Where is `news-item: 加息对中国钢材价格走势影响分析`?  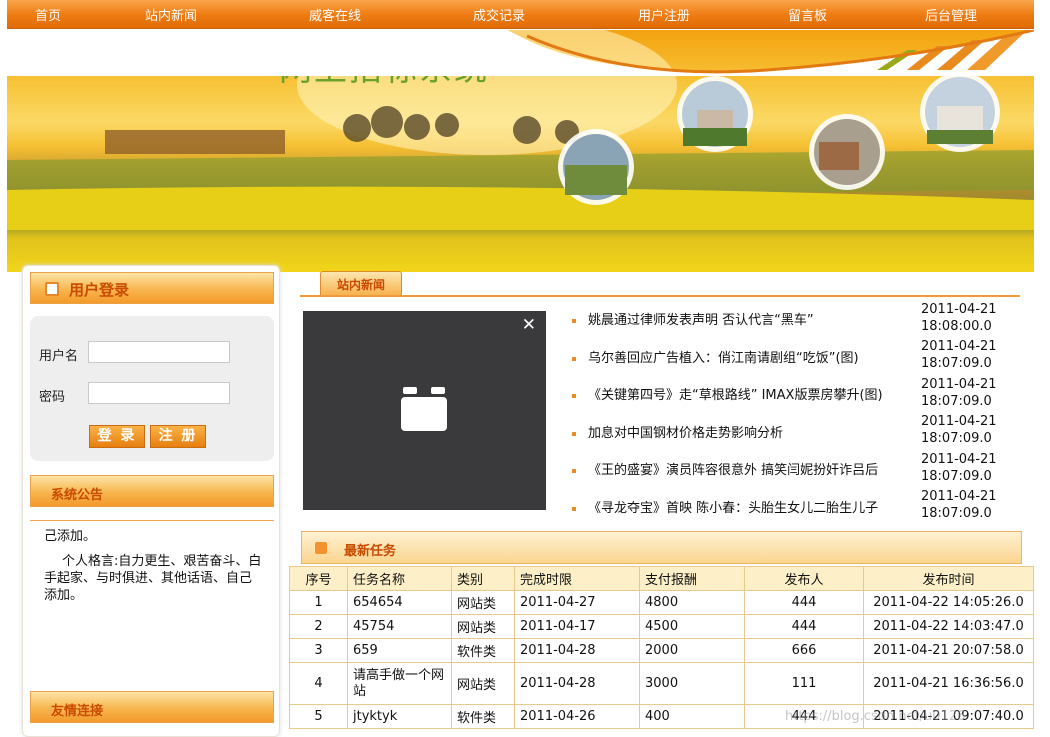 news-item: 加息对中国钢材价格走势影响分析 is located at coordinates (677, 431).